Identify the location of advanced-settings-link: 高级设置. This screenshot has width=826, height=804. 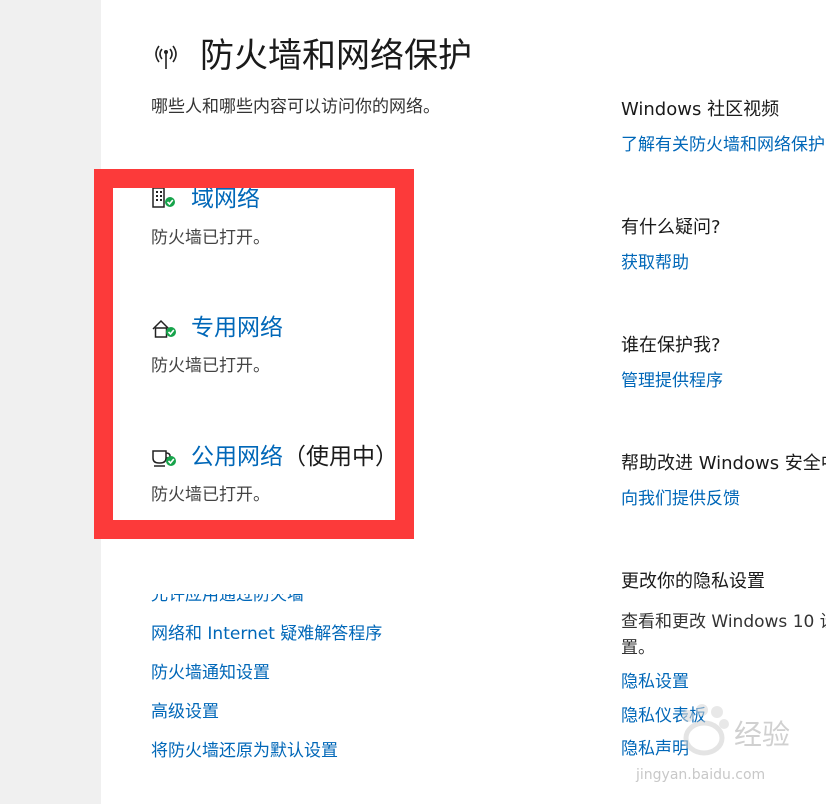
(185, 712).